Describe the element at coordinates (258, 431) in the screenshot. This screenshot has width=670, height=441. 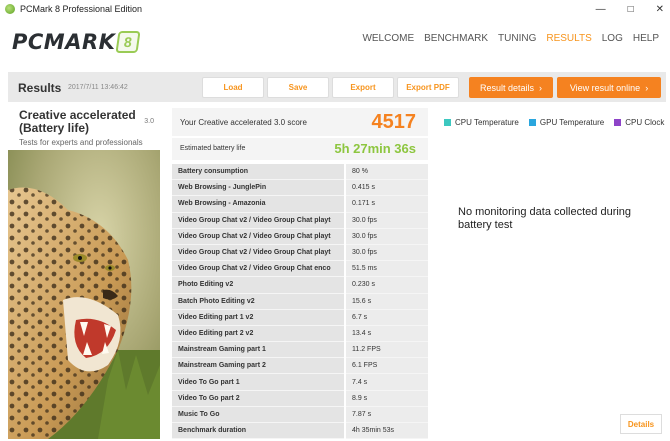
I see `result-name: Benchmark duration` at that location.